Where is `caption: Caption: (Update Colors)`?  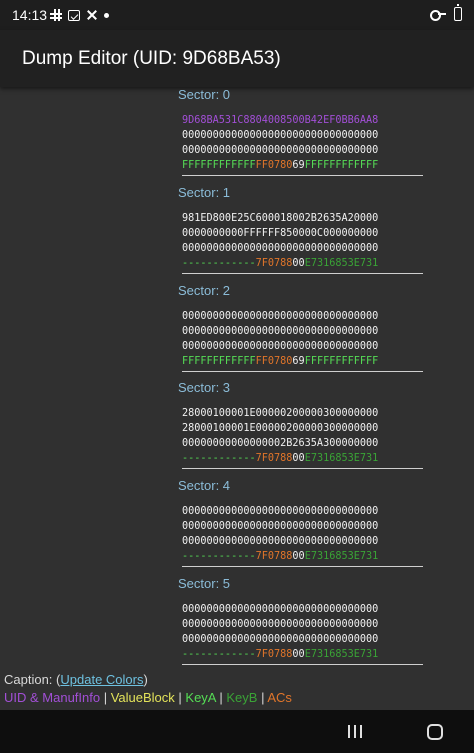 caption: Caption: (Update Colors) is located at coordinates (76, 679).